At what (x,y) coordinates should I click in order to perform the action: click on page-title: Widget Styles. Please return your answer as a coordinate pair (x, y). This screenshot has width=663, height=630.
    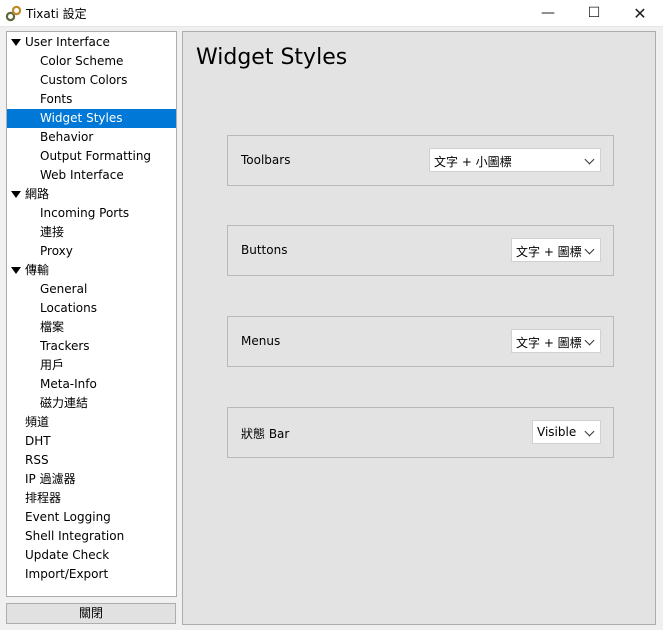
    Looking at the image, I should click on (272, 57).